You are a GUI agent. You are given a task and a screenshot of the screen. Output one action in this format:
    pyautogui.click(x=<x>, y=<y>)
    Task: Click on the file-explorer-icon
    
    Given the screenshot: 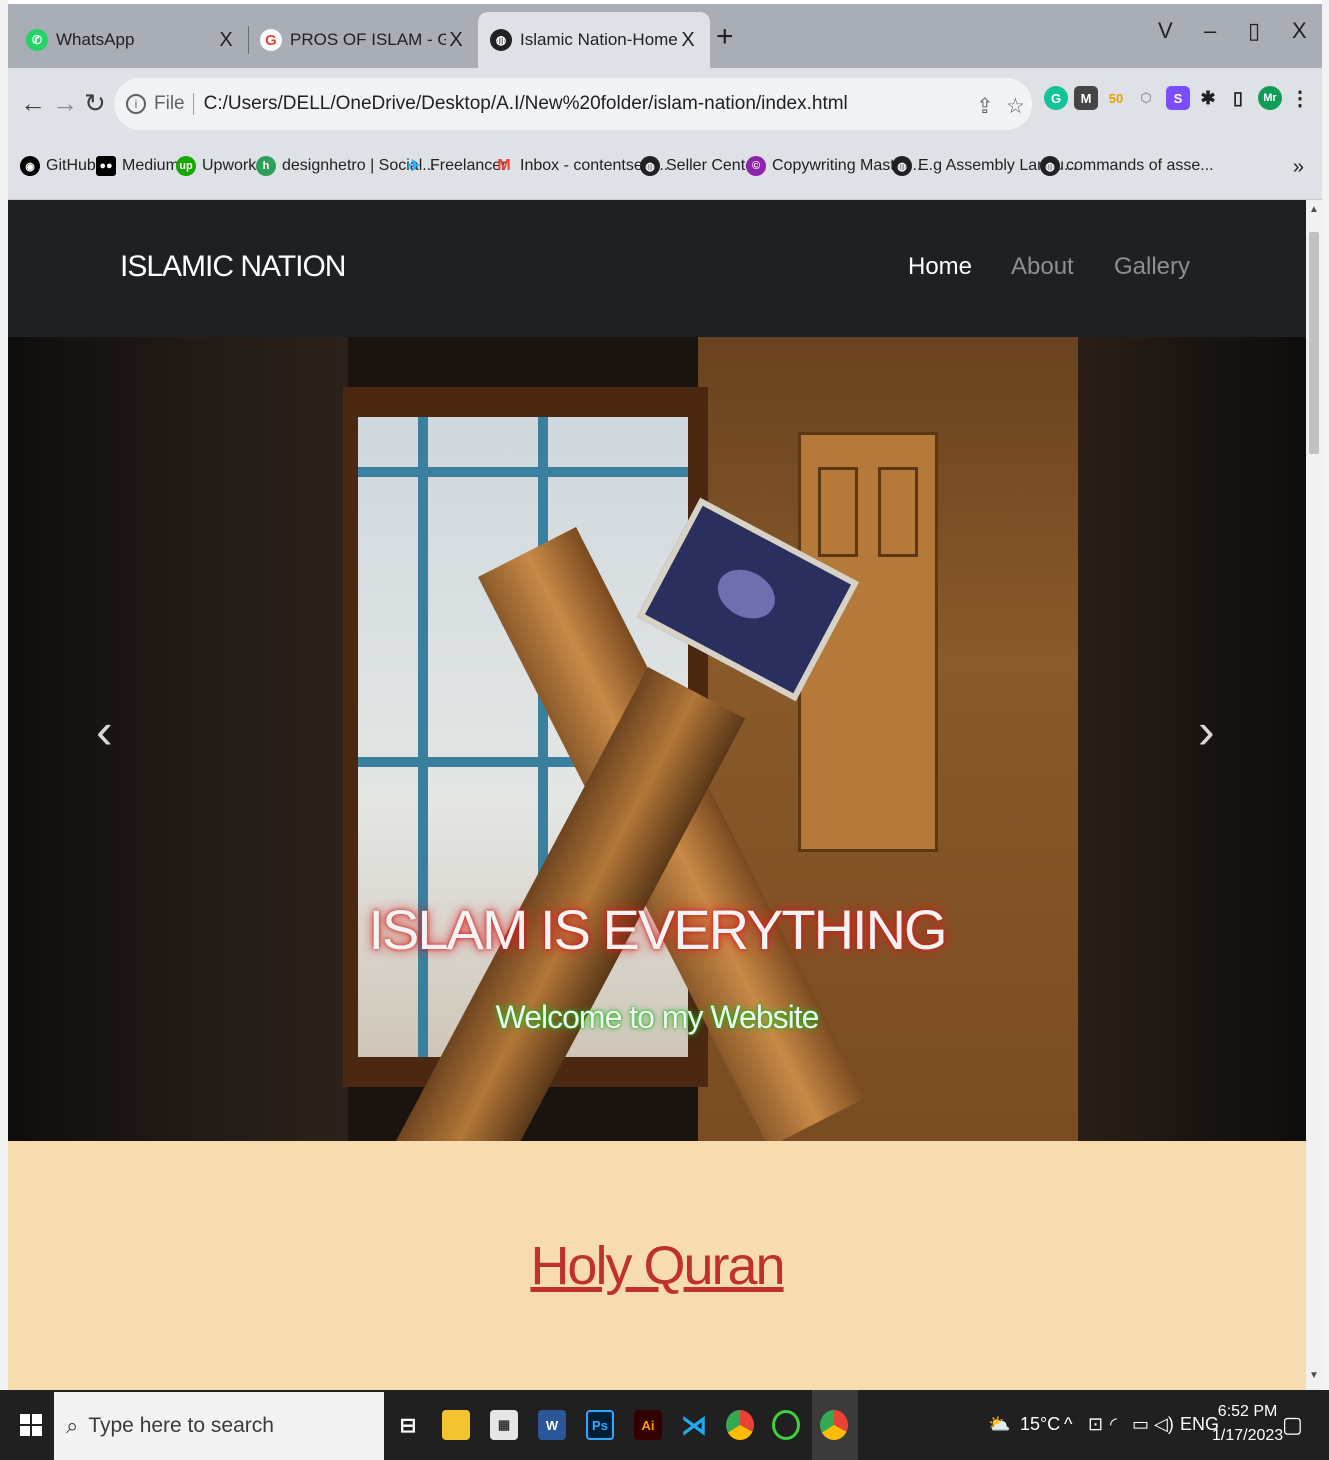 What is the action you would take?
    pyautogui.click(x=456, y=1425)
    